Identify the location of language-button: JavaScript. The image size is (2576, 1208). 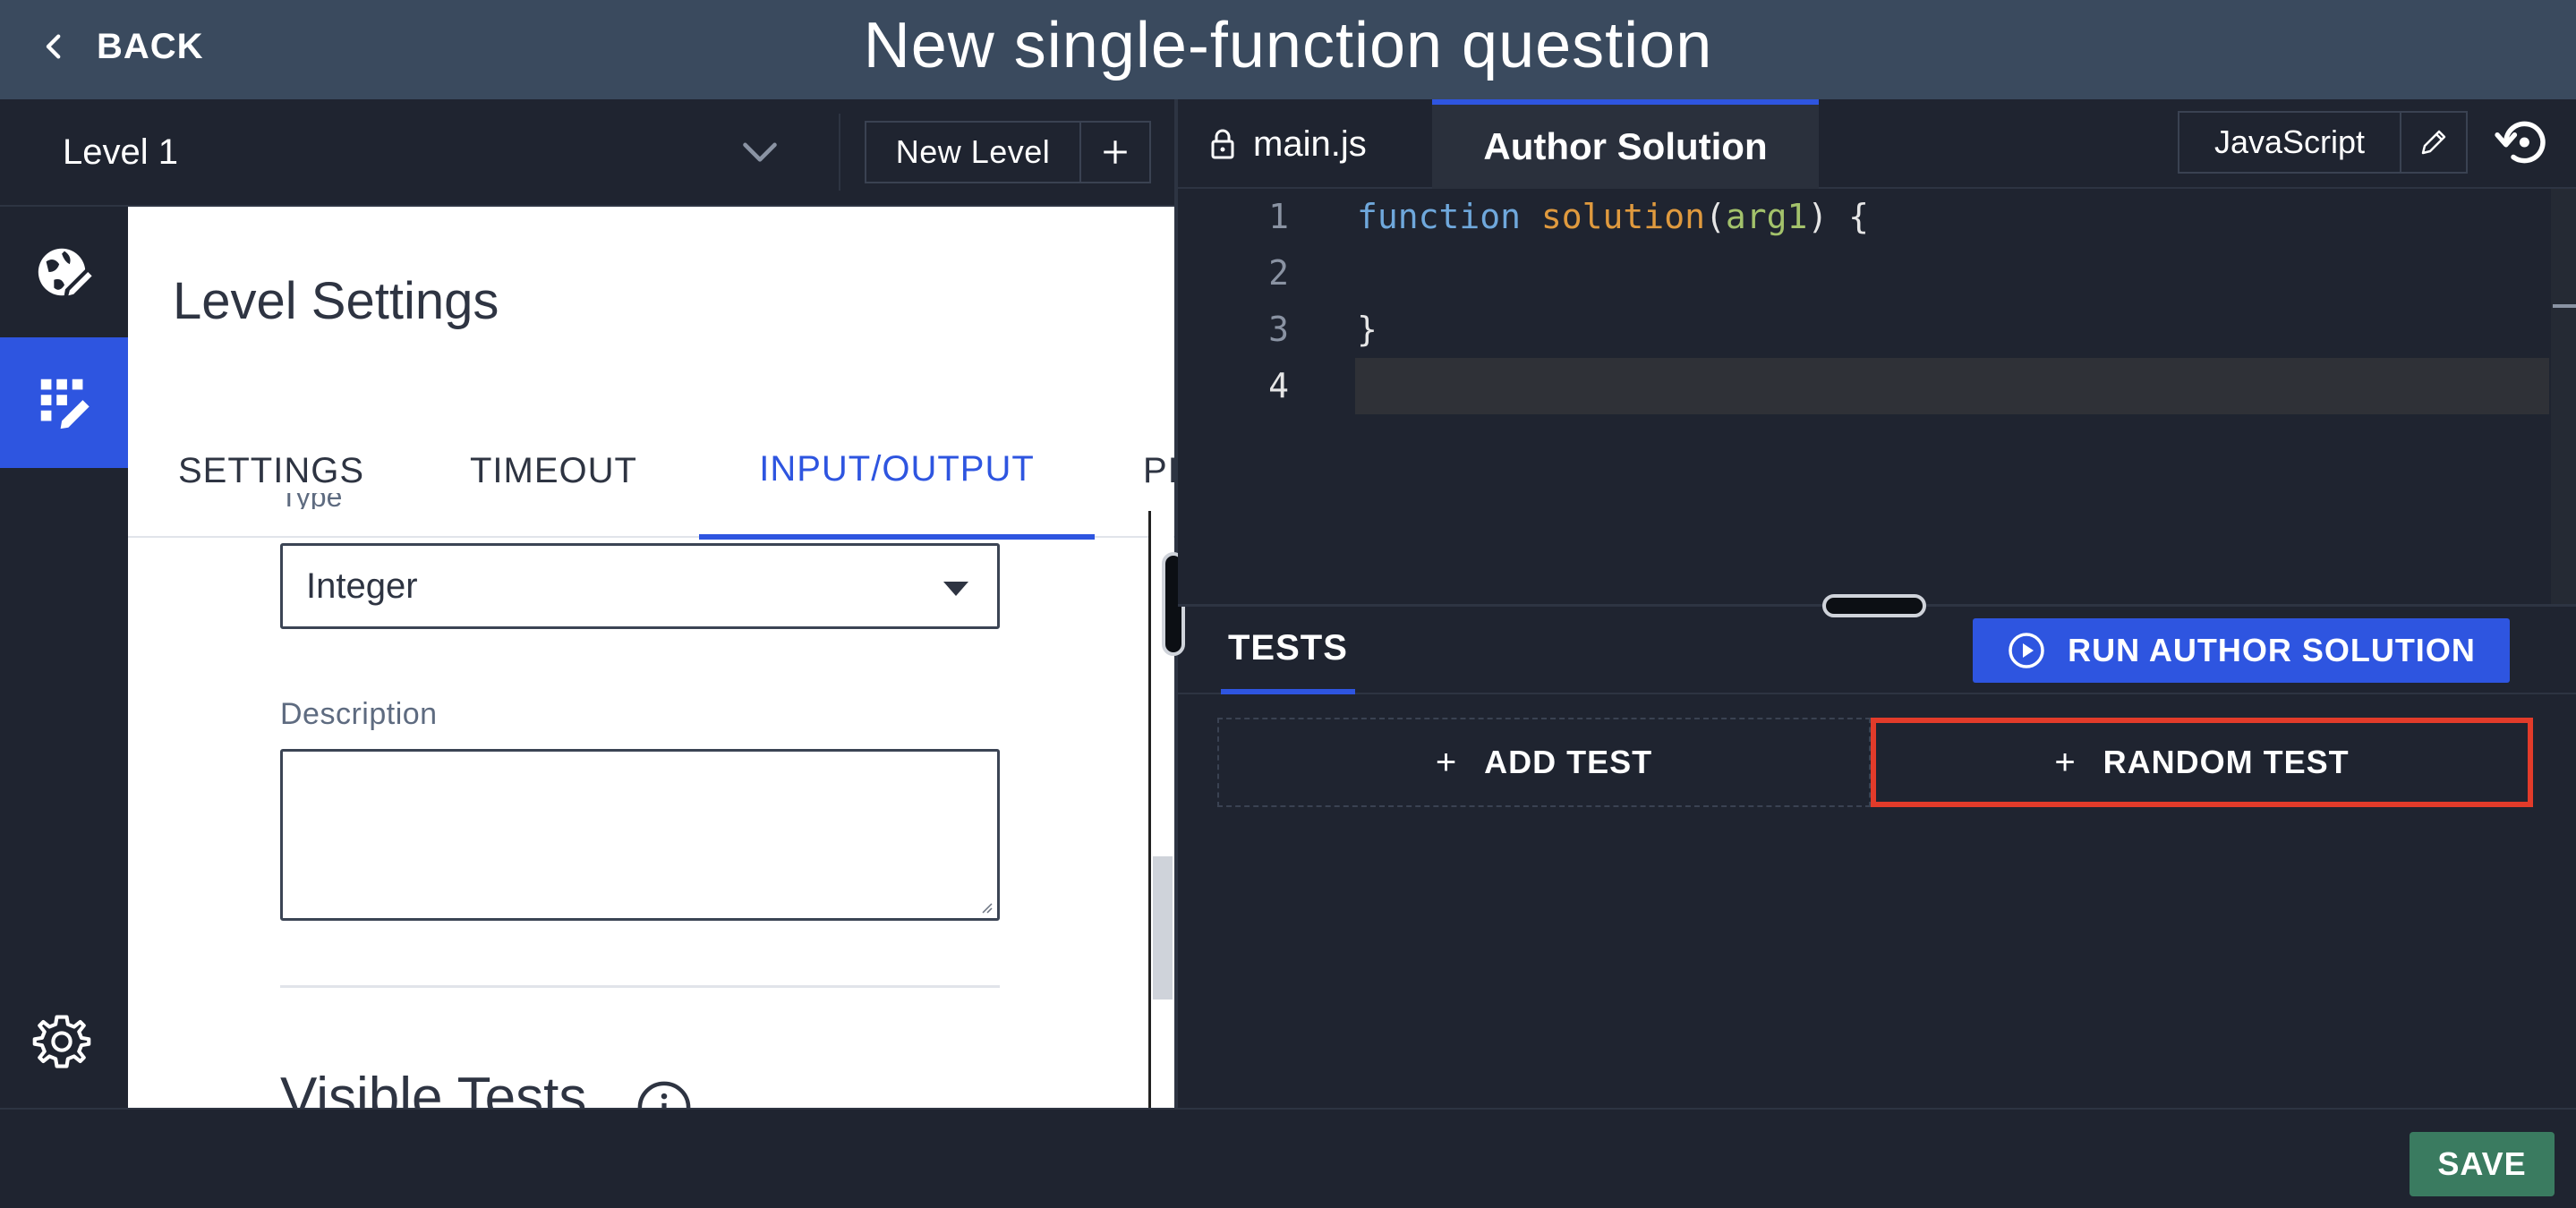
(2289, 142).